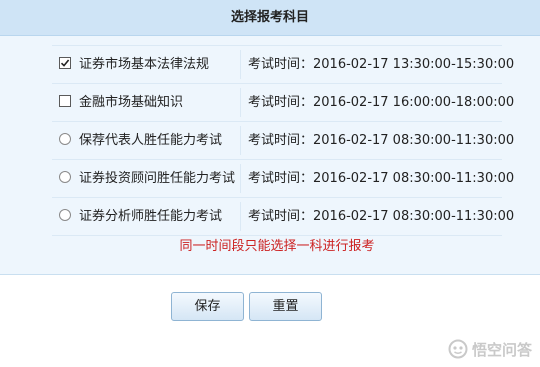 This screenshot has width=540, height=367. Describe the element at coordinates (65, 215) in the screenshot. I see `subject-5-radio` at that location.